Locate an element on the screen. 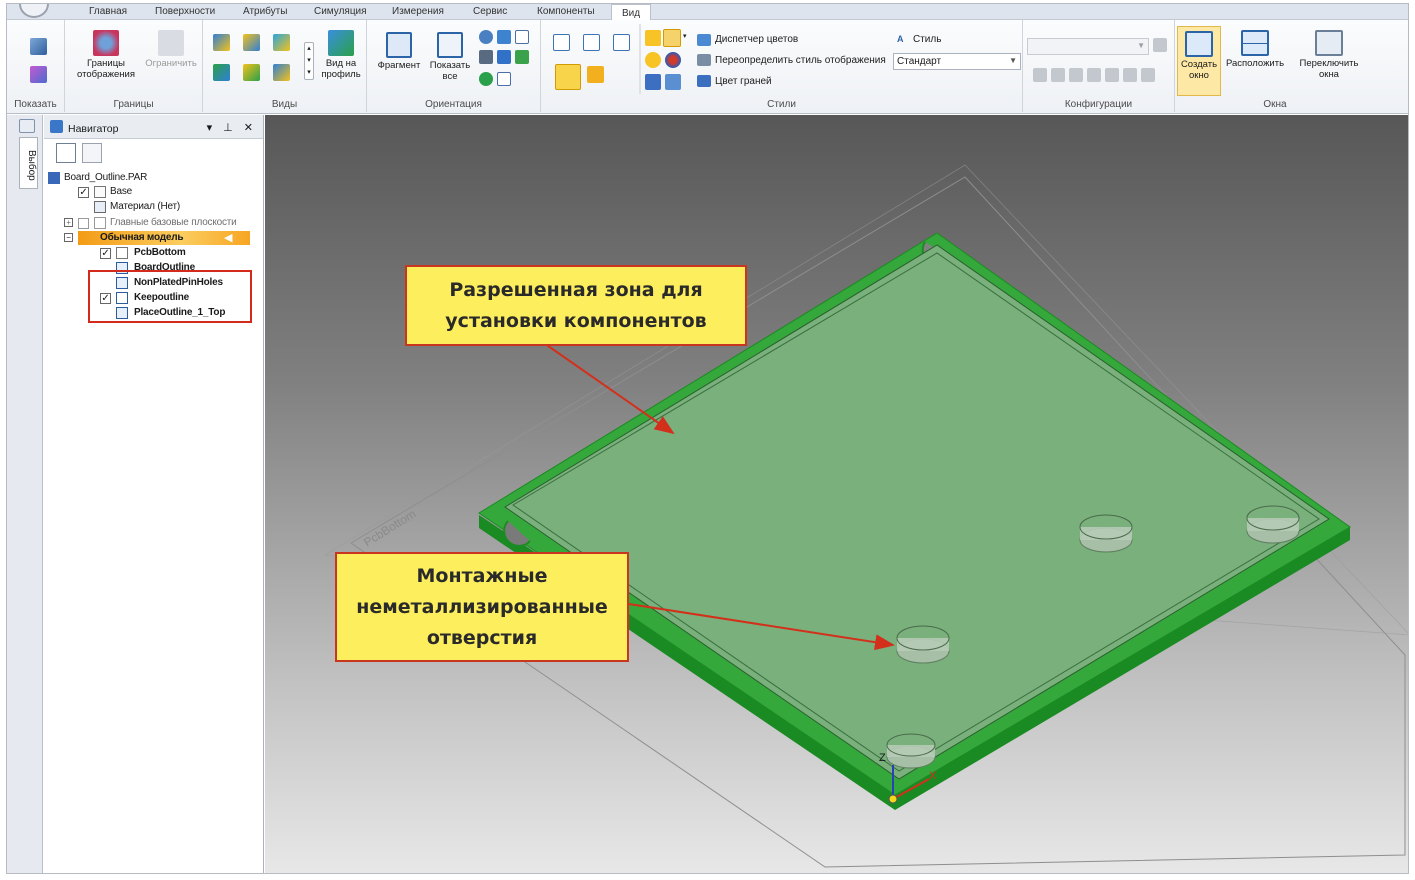 This screenshot has width=1415, height=880. tree-item-label: Base is located at coordinates (121, 191).